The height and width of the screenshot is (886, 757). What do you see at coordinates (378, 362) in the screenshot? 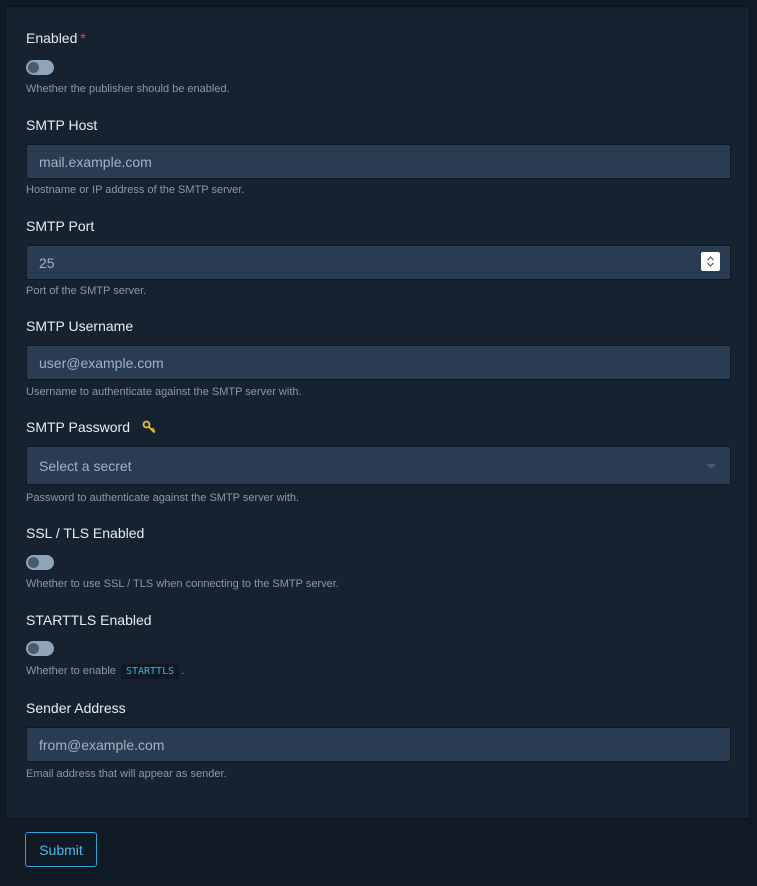
I see `smtp-username-input` at bounding box center [378, 362].